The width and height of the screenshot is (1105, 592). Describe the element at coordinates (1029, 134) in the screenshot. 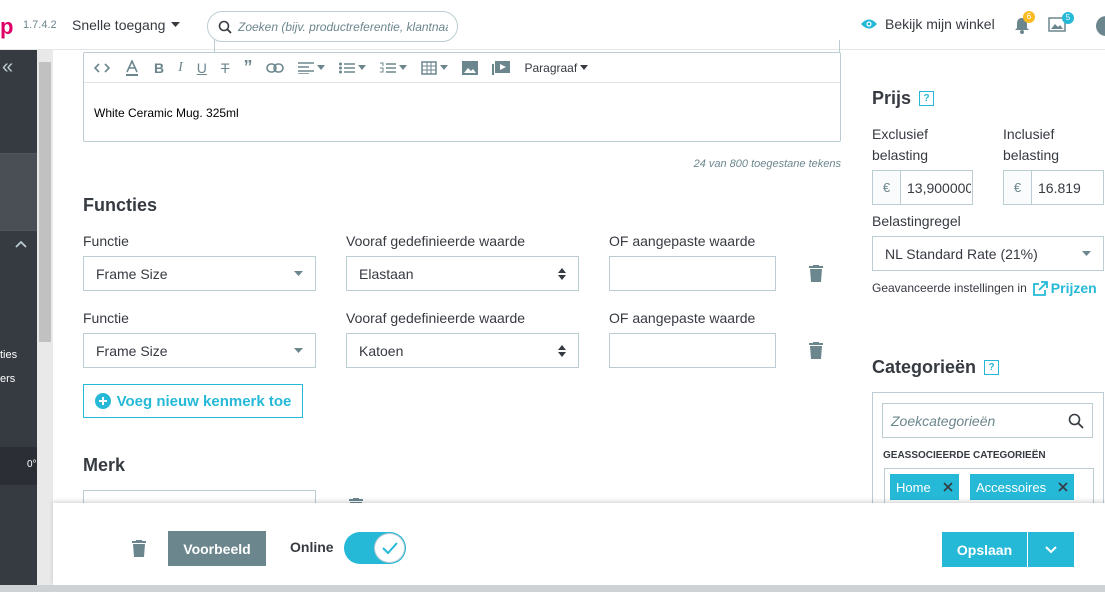

I see `incl-tax-label-line1: Inclusief` at that location.